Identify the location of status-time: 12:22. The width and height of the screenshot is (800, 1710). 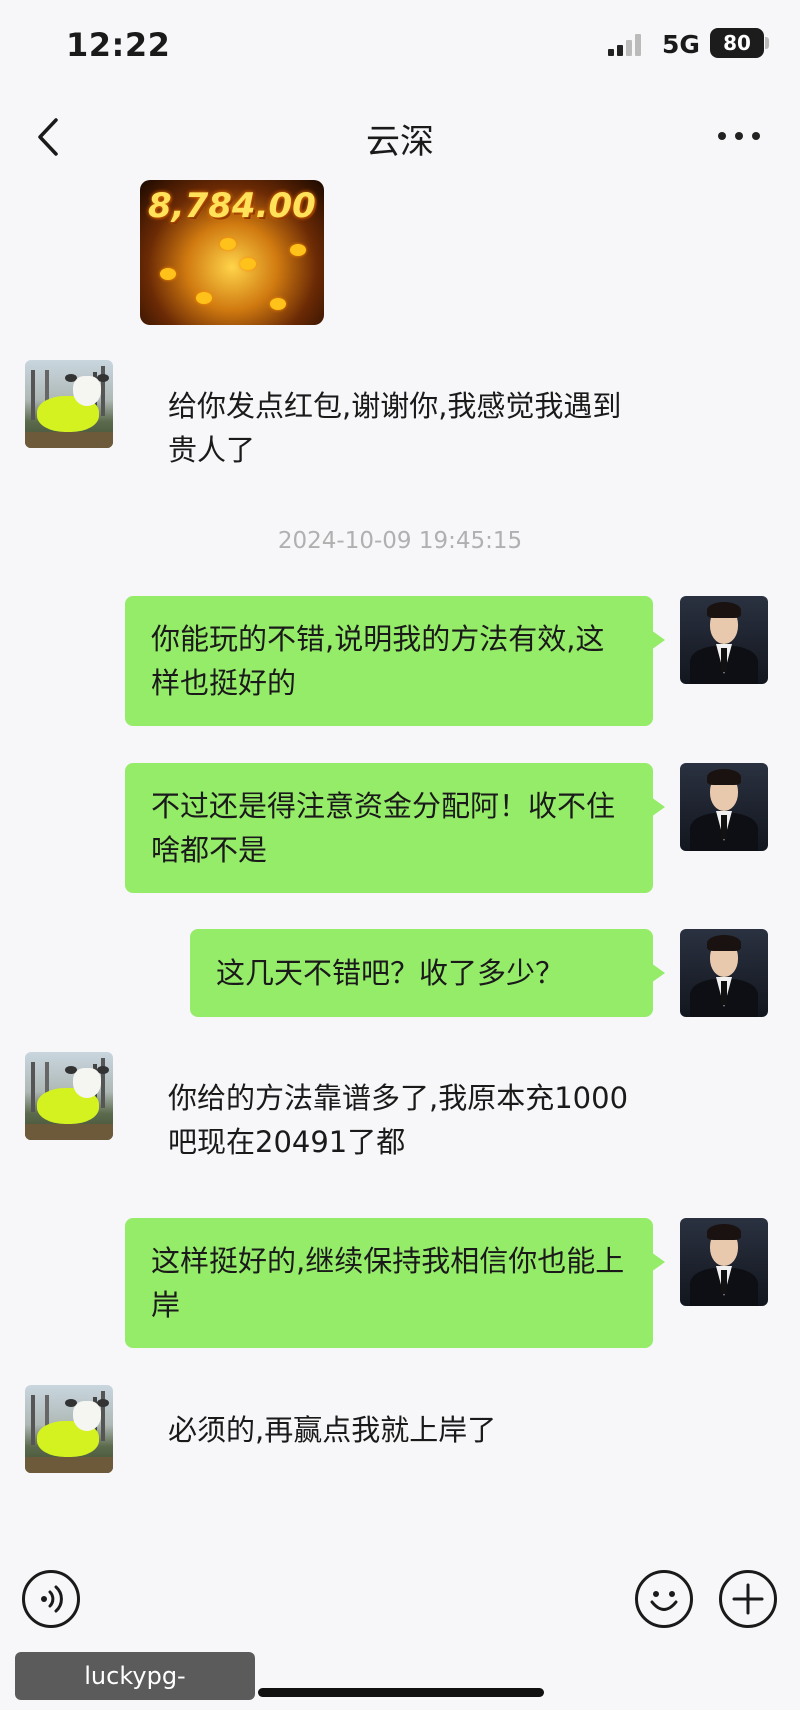
(118, 45).